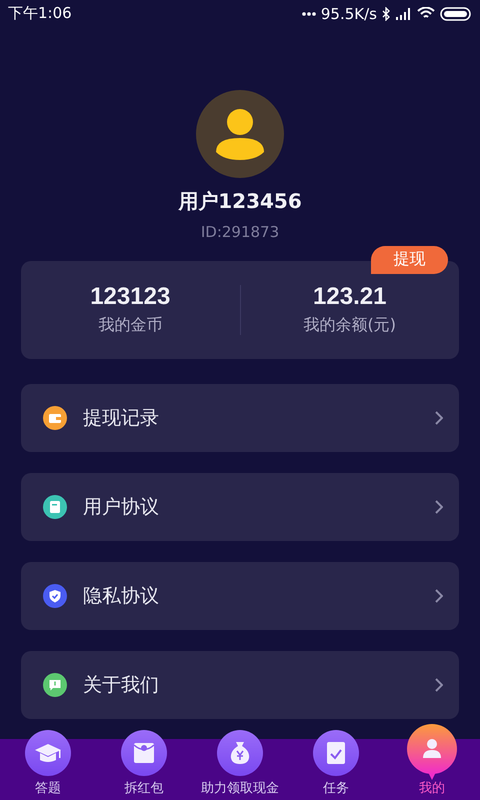  I want to click on menu-label: 提现记录, so click(121, 418).